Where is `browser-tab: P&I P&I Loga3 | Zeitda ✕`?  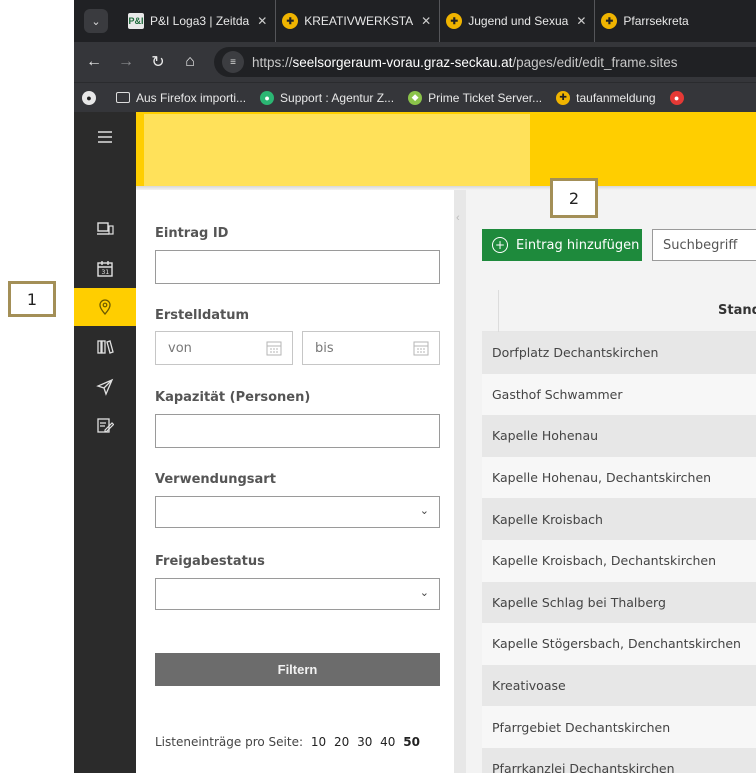
browser-tab: P&I P&I Loga3 | Zeitda ✕ is located at coordinates (199, 21).